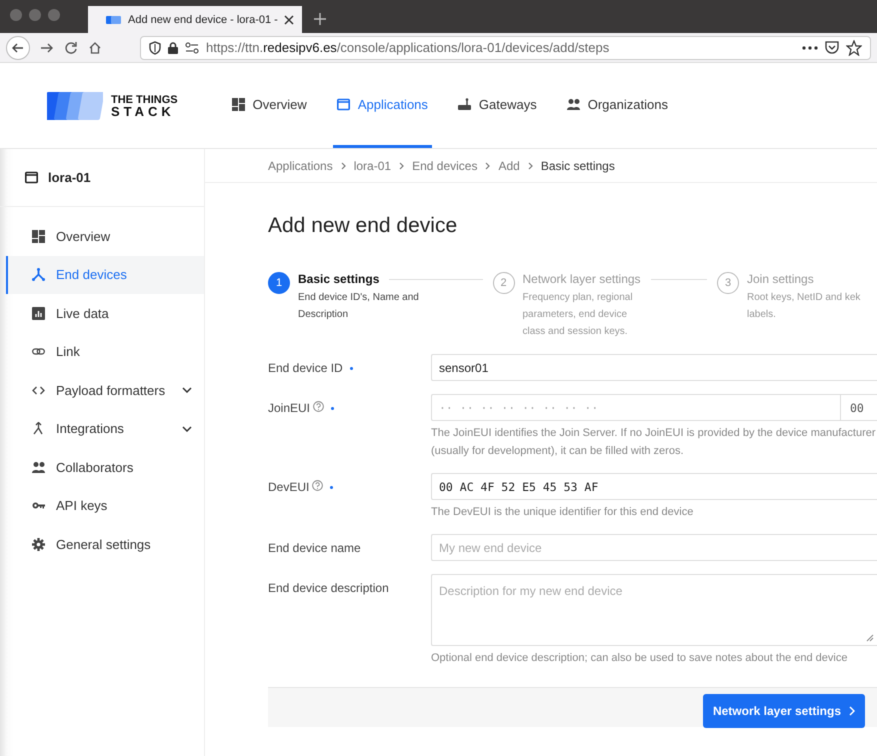 The width and height of the screenshot is (877, 756). Describe the element at coordinates (114, 19) in the screenshot. I see `page-favicon-icon` at that location.